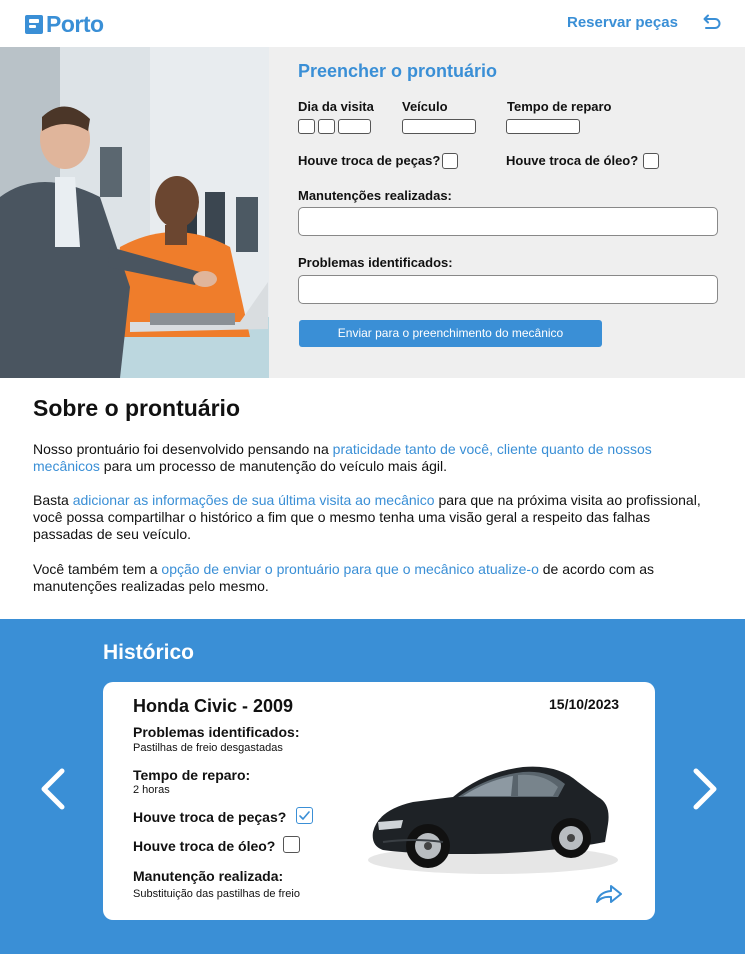 The width and height of the screenshot is (745, 954). I want to click on parts-change-label: Houve troca de peças?, so click(369, 160).